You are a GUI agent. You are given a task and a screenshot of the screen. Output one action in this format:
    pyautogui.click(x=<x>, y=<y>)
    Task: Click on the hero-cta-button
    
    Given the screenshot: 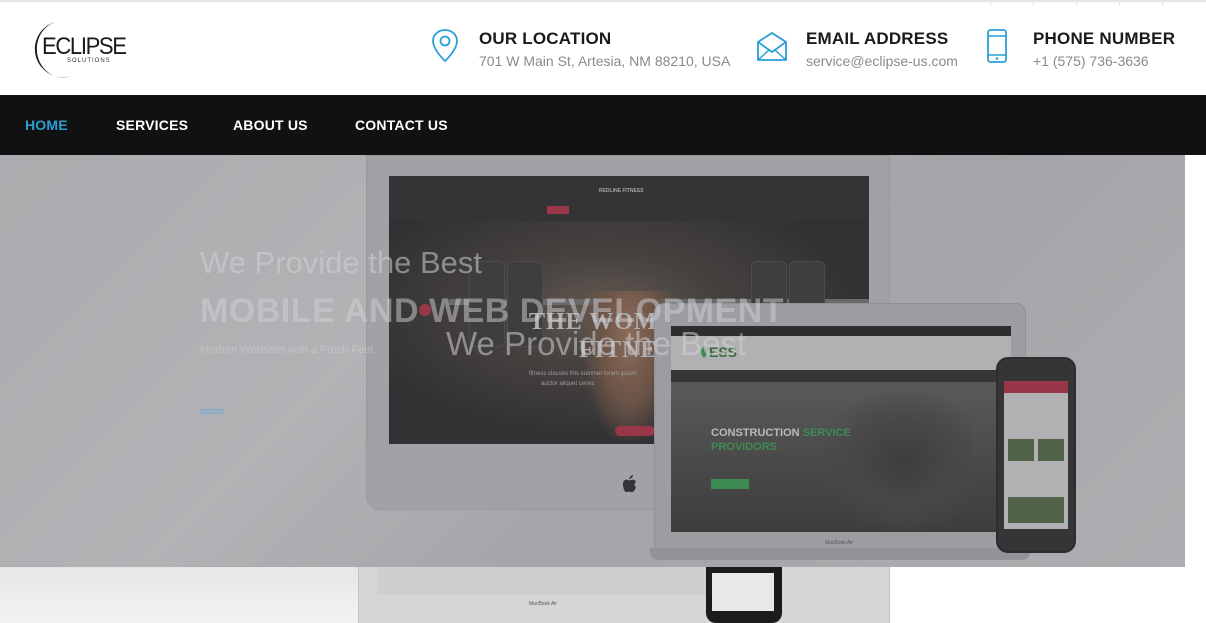 What is the action you would take?
    pyautogui.click(x=211, y=411)
    